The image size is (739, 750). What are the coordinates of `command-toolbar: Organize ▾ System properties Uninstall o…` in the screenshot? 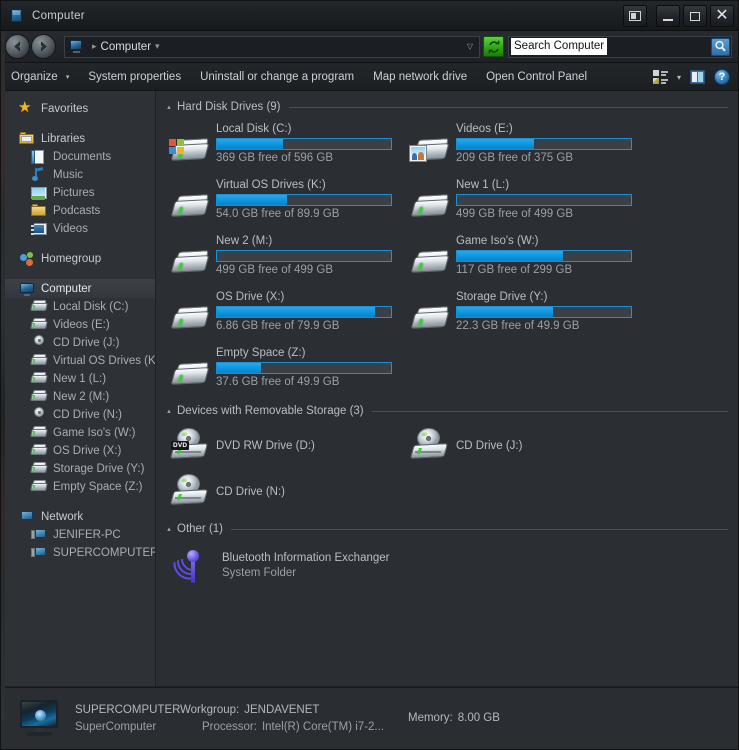 It's located at (369, 77).